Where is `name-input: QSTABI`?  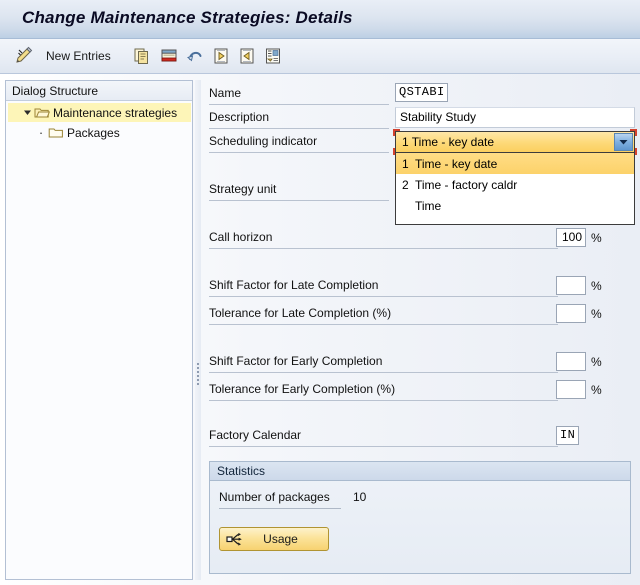 name-input: QSTABI is located at coordinates (421, 92).